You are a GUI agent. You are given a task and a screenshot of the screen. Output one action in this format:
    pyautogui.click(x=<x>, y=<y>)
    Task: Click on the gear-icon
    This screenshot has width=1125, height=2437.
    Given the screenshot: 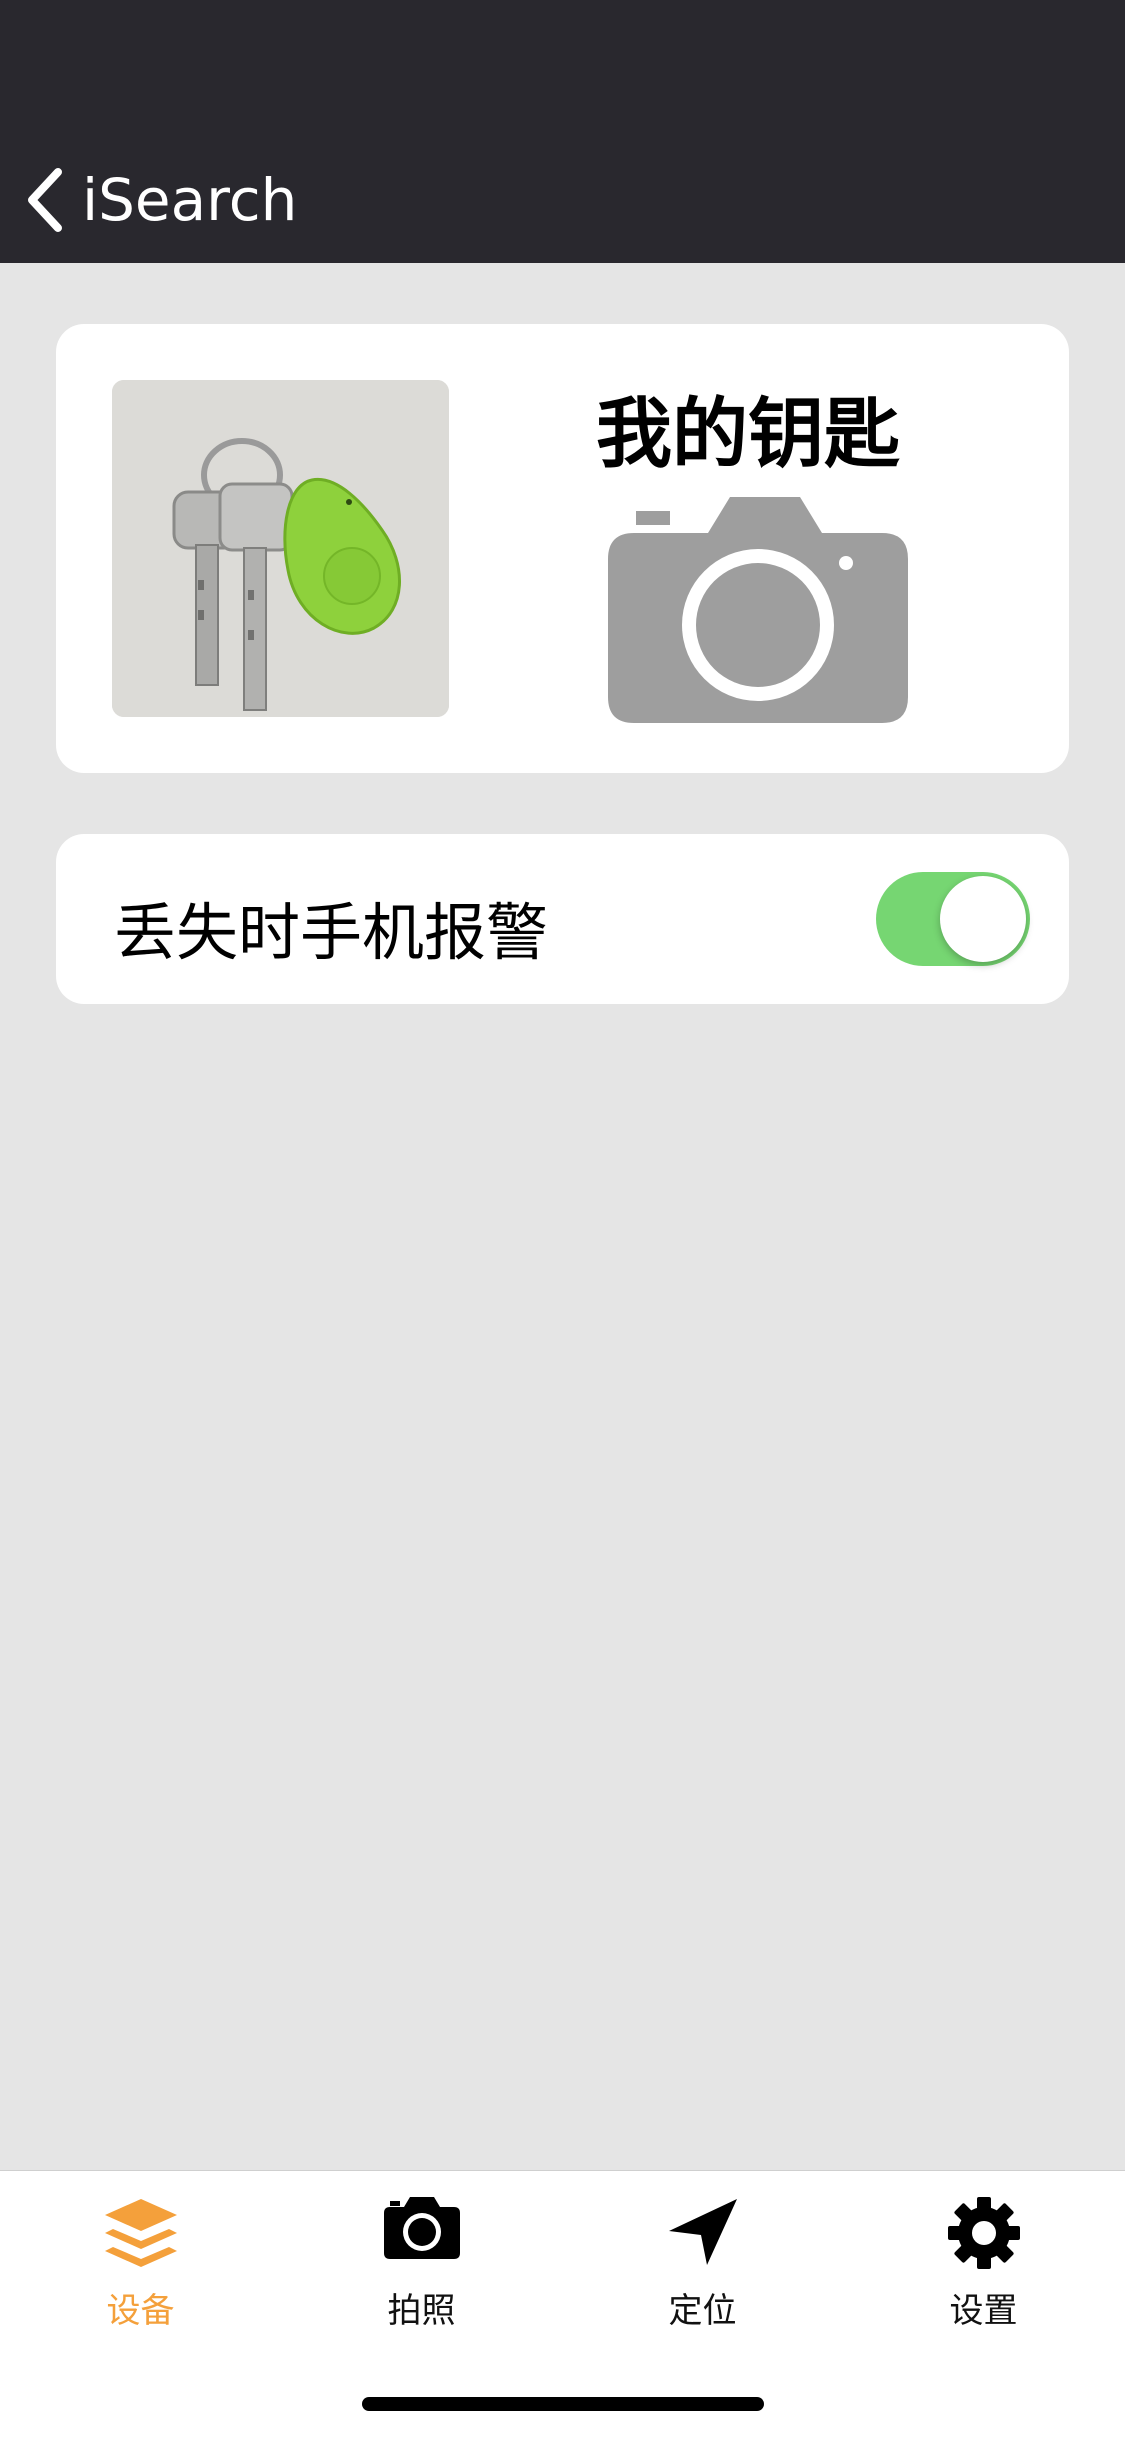 What is the action you would take?
    pyautogui.click(x=983, y=2233)
    